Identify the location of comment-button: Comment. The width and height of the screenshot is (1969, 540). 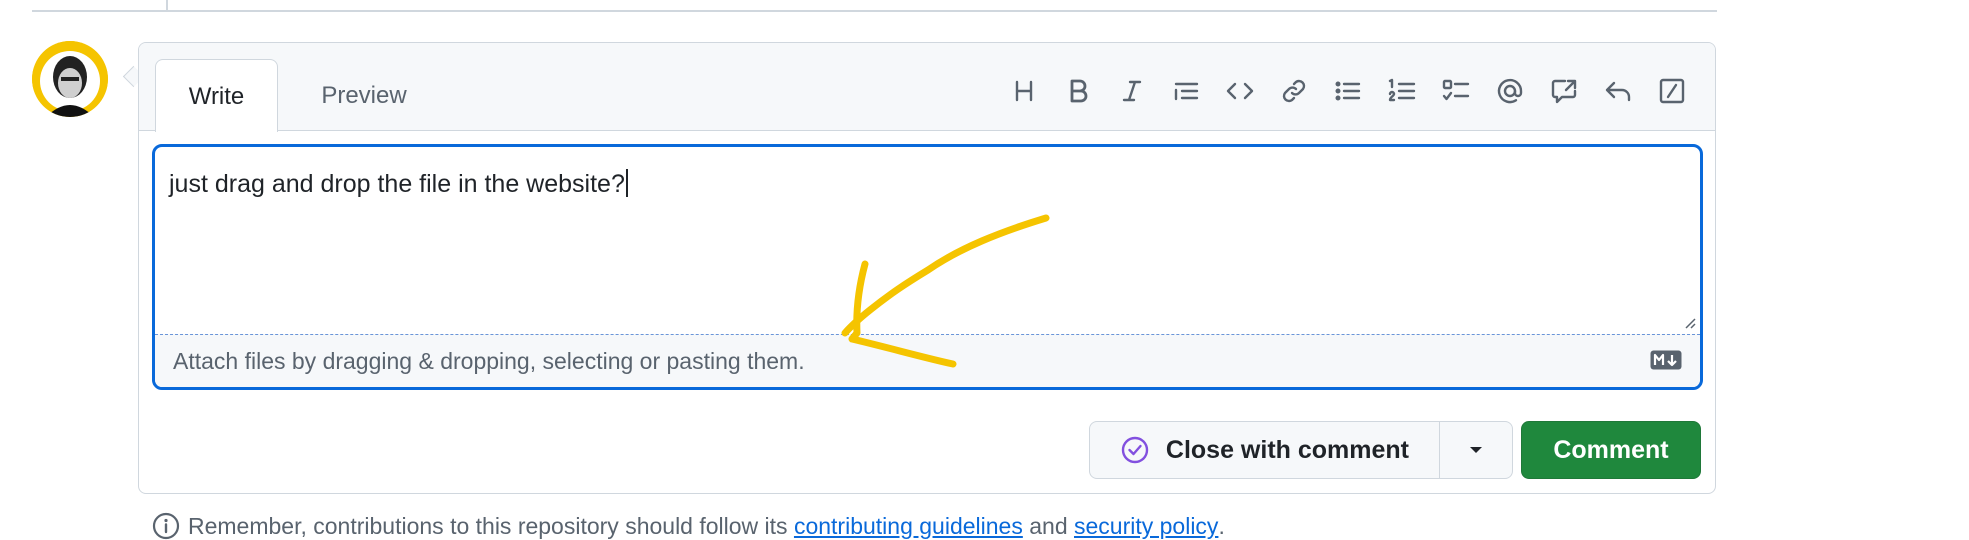
(1611, 450).